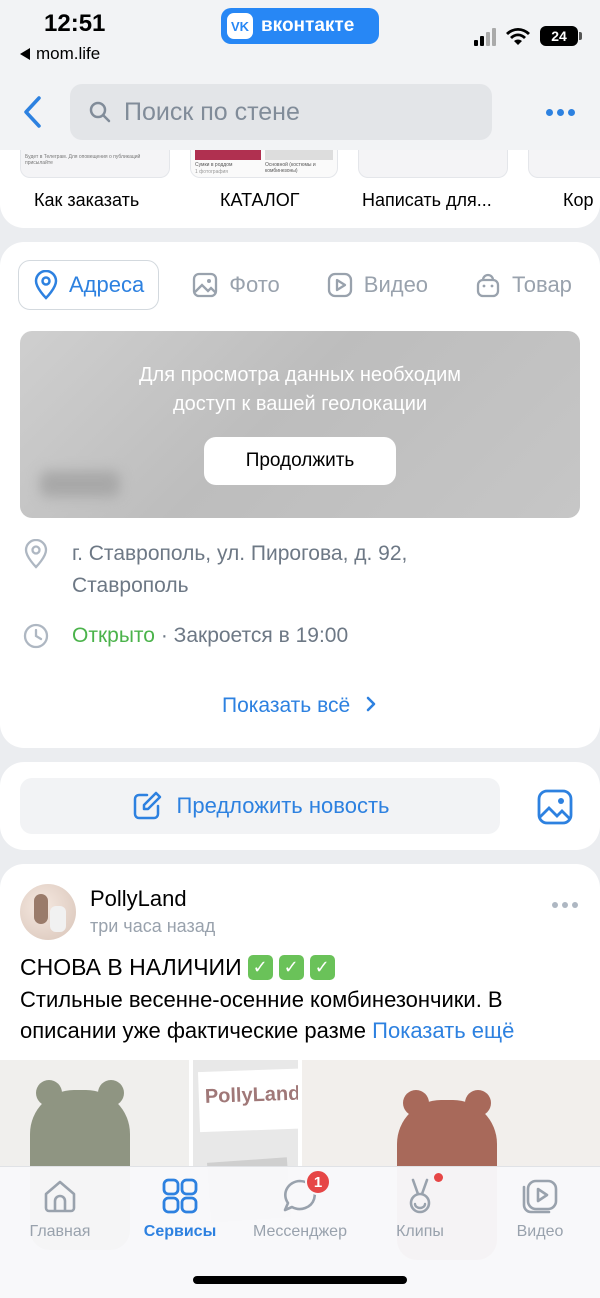 This screenshot has height=1298, width=600. I want to click on show-all-button: Показать всё, so click(300, 706).